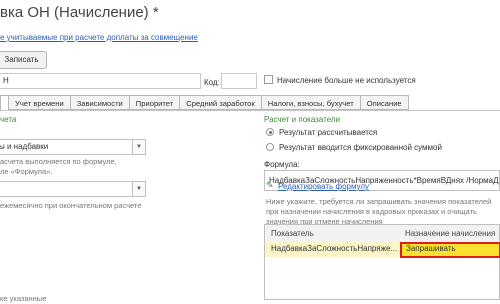 This screenshot has width=500, height=304. Describe the element at coordinates (268, 79) in the screenshot. I see `not-used-checkbox` at that location.